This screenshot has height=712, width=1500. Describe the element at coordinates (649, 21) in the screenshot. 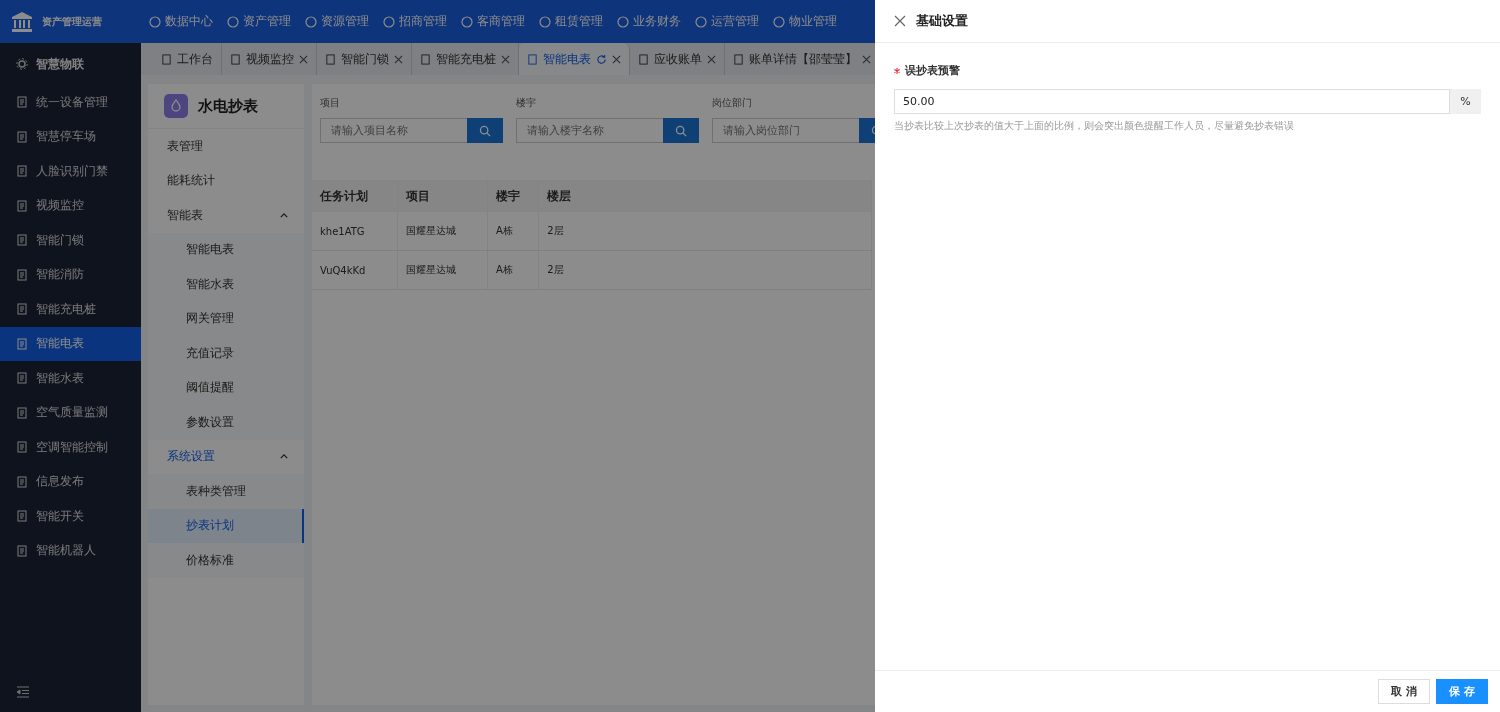

I see `nav-item: 业务财务` at that location.